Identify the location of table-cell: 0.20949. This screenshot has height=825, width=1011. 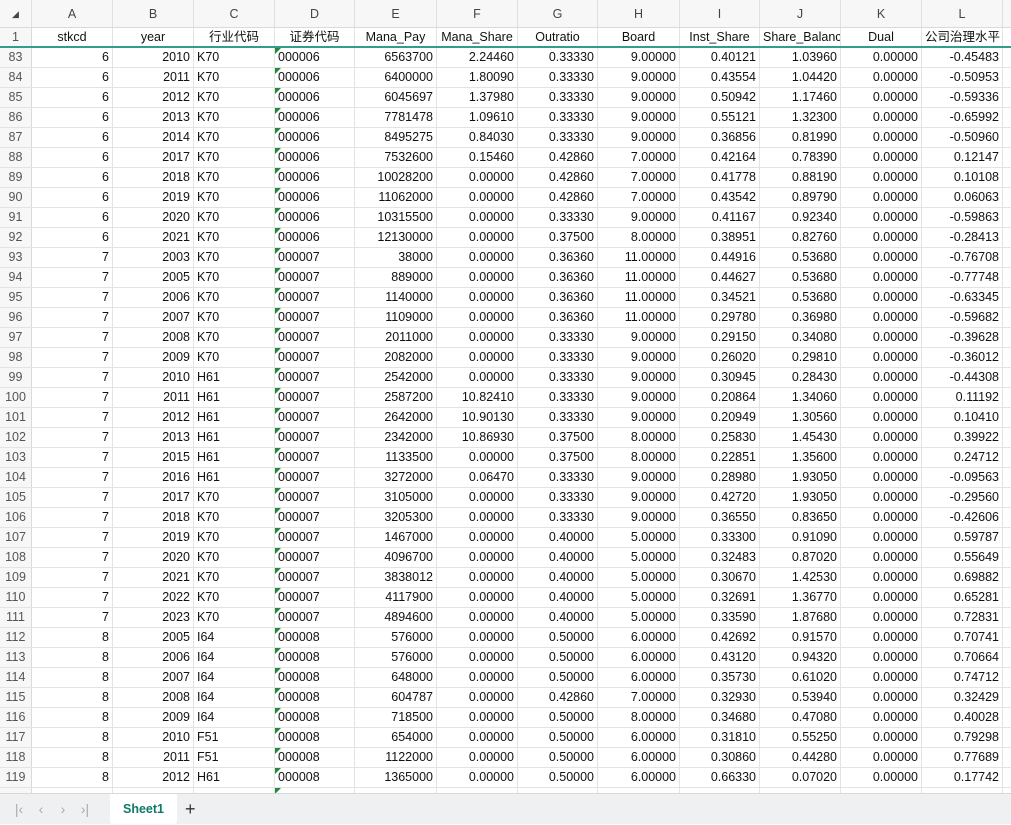
(720, 417).